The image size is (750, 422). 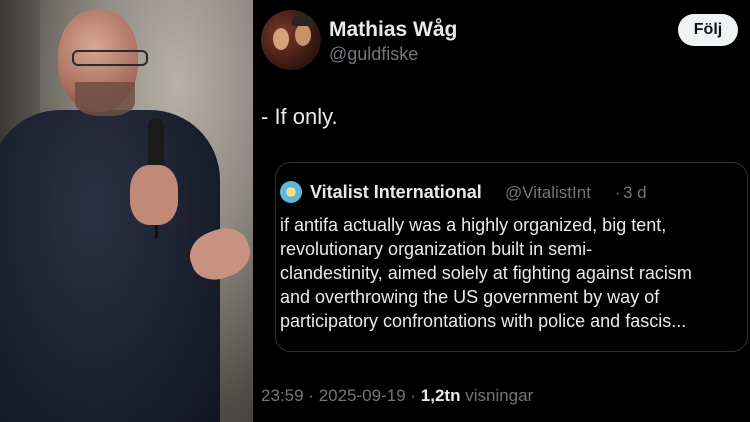 What do you see at coordinates (440, 395) in the screenshot?
I see `views-count: 1,2tn` at bounding box center [440, 395].